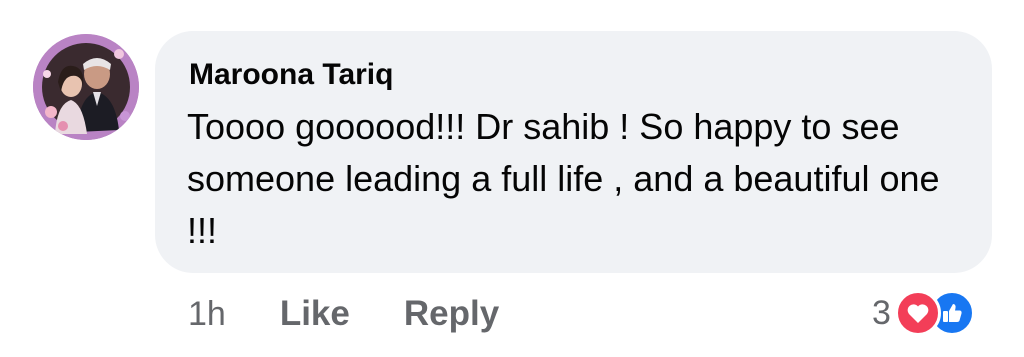 Image resolution: width=1024 pixels, height=357 pixels. Describe the element at coordinates (451, 314) in the screenshot. I see `reply-button: Reply` at that location.